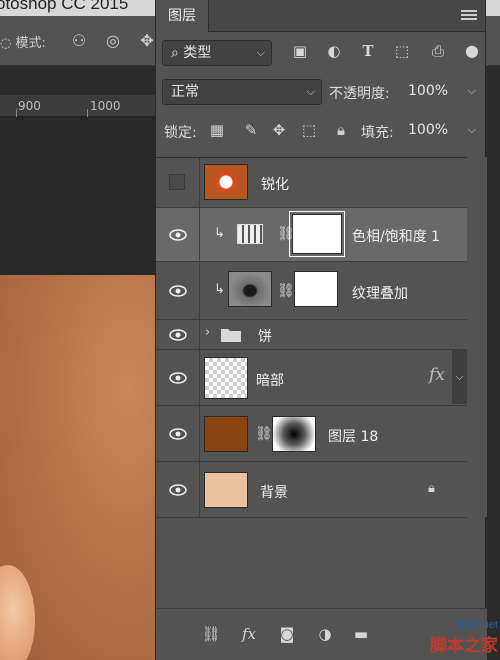 The height and width of the screenshot is (660, 500). Describe the element at coordinates (274, 492) in the screenshot. I see `layer-name: 背景` at that location.